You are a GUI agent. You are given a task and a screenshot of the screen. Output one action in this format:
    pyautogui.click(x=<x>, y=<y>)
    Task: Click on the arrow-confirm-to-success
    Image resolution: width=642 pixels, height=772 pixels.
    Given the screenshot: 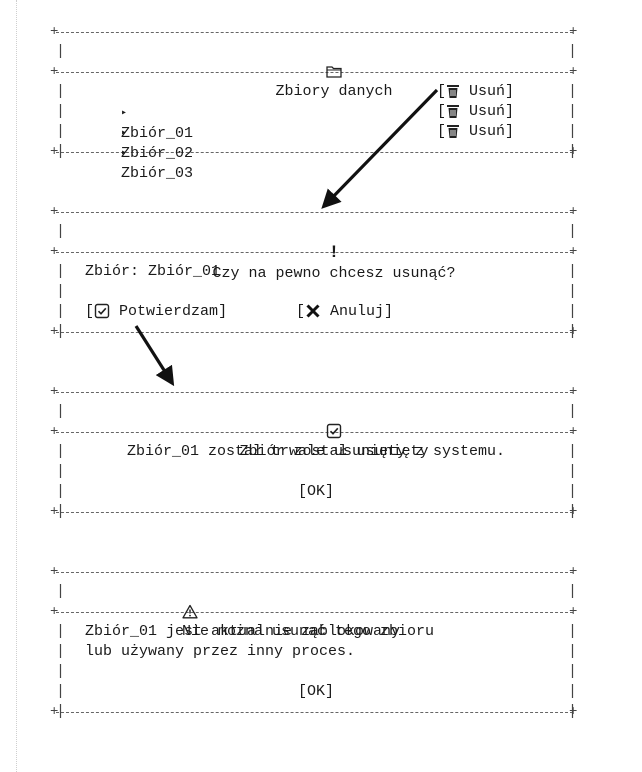 What is the action you would take?
    pyautogui.click(x=154, y=356)
    